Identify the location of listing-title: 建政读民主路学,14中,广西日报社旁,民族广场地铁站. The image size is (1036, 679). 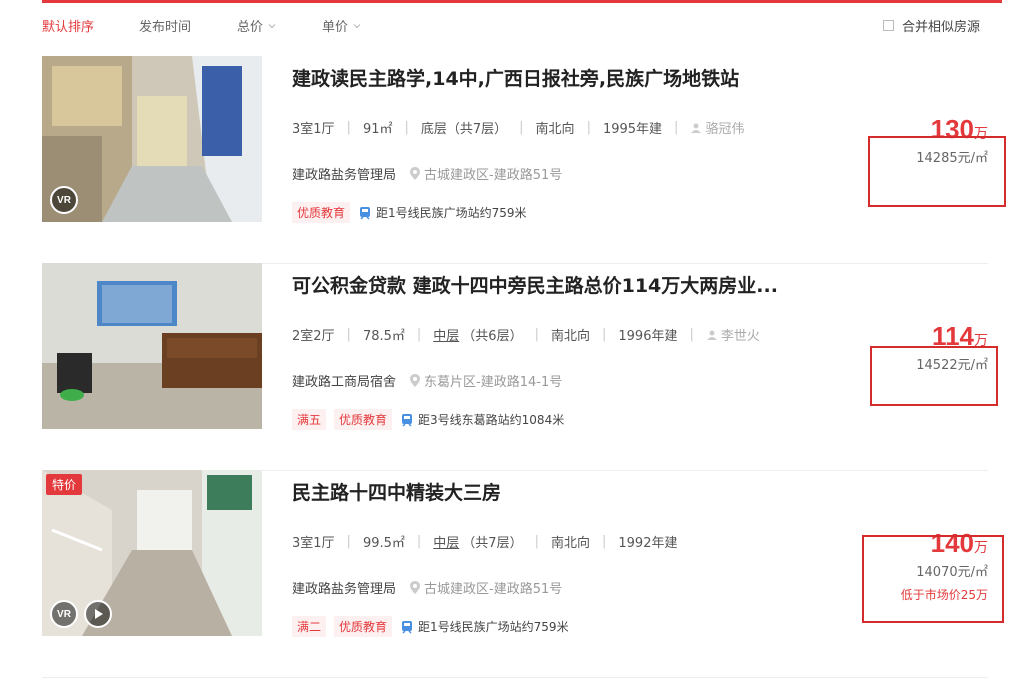
(515, 77).